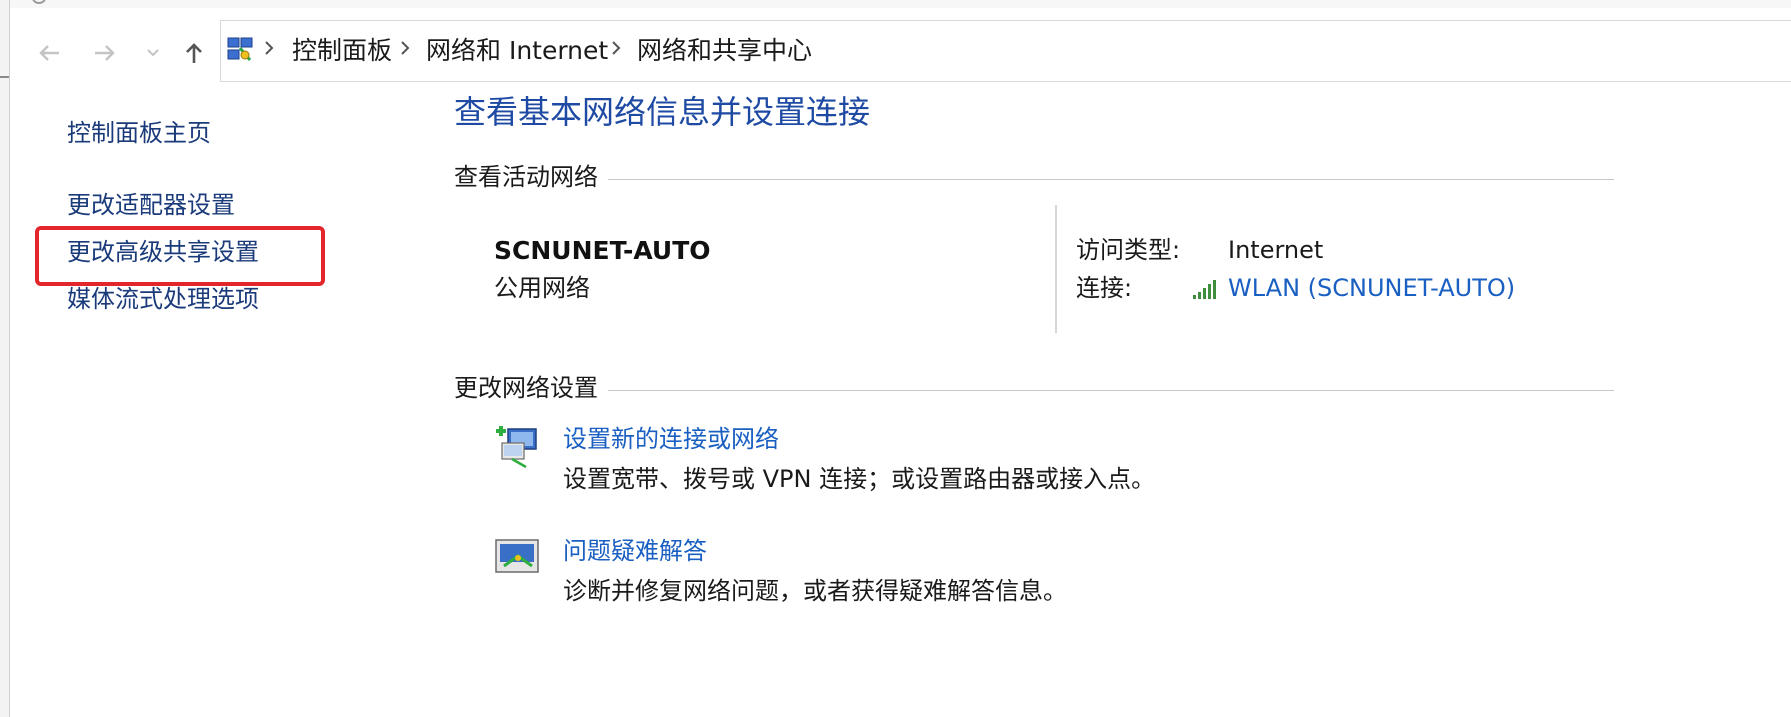  What do you see at coordinates (815, 591) in the screenshot?
I see `troubleshoot-description: 诊断并修复网络问题，或者获得疑难解答信息。` at bounding box center [815, 591].